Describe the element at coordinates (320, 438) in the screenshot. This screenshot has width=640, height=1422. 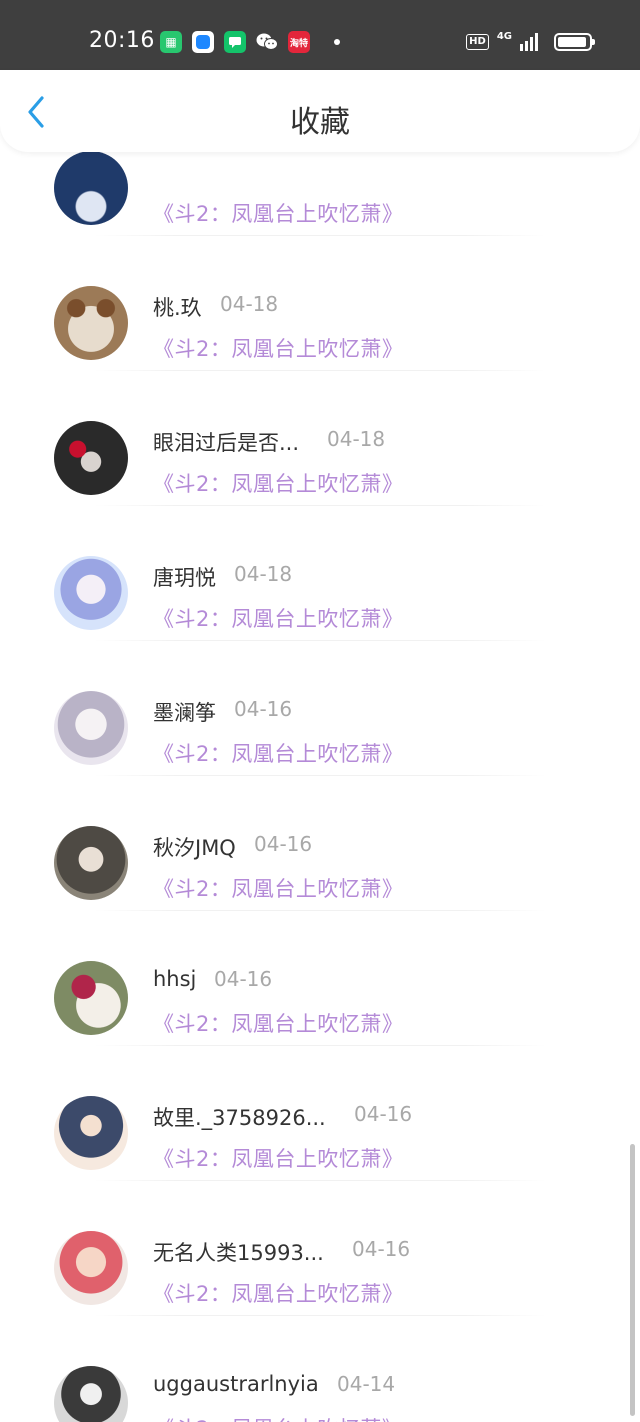
I see `favorite-list-item: 眼泪过后是否... 04-18 《斗2：凤凰台上吹忆萧》` at that location.